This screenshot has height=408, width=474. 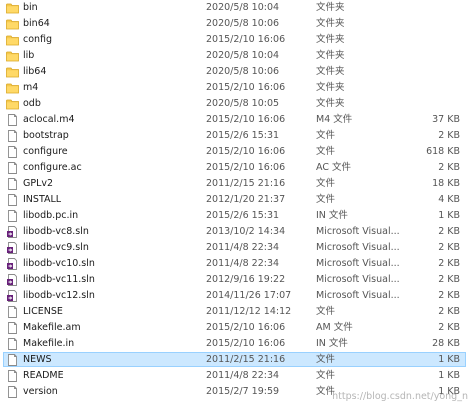 I want to click on file-row: bin64 2020/5/8 10:06 文件夹, so click(x=237, y=24).